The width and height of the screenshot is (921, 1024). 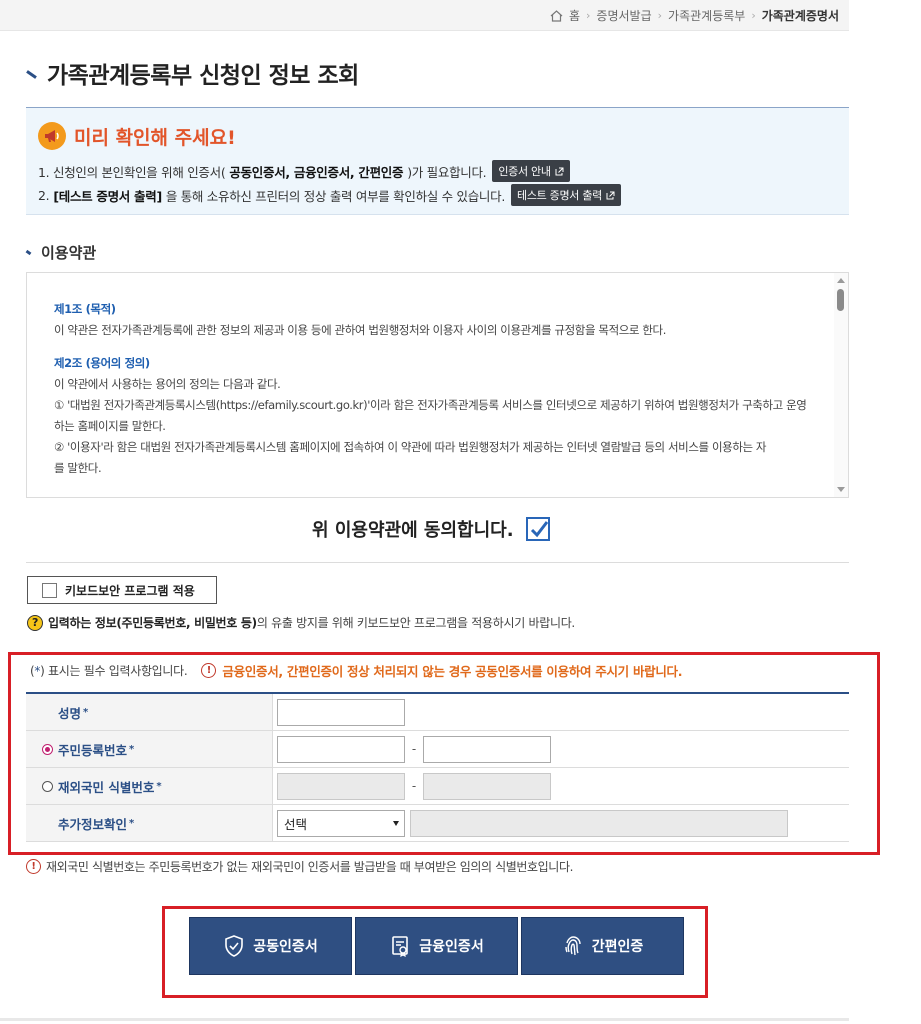 What do you see at coordinates (69, 253) in the screenshot?
I see `terms-section-title-text: 이용약관` at bounding box center [69, 253].